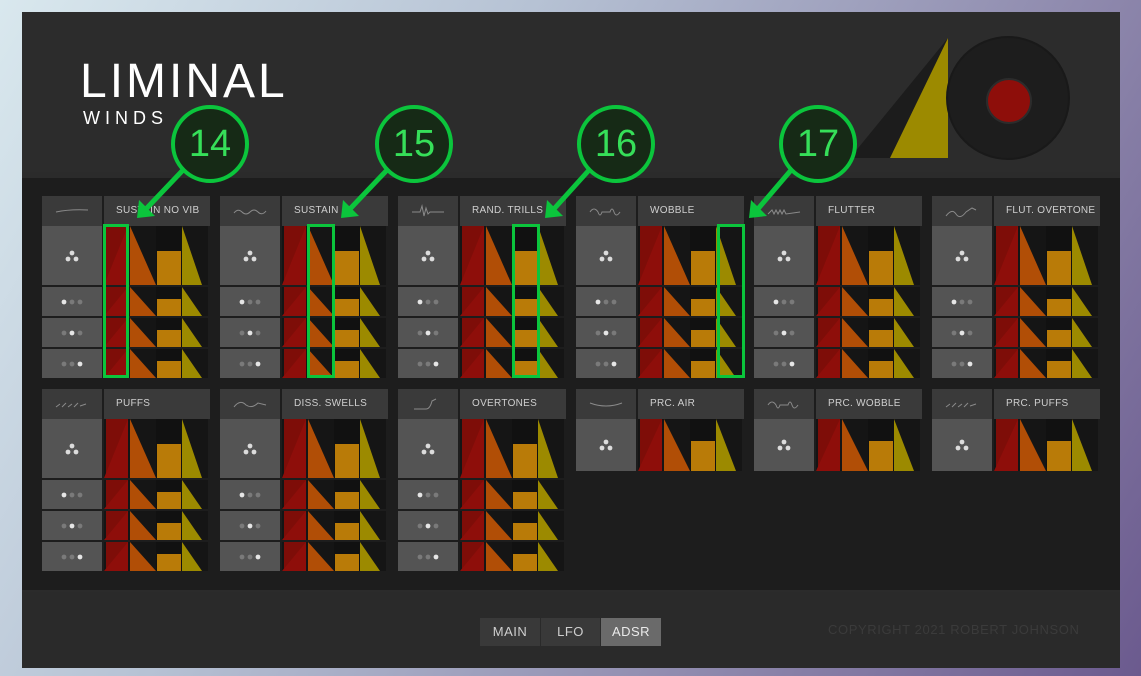 This screenshot has width=1141, height=676. Describe the element at coordinates (250, 211) in the screenshot. I see `vibrato-wave-icon` at that location.